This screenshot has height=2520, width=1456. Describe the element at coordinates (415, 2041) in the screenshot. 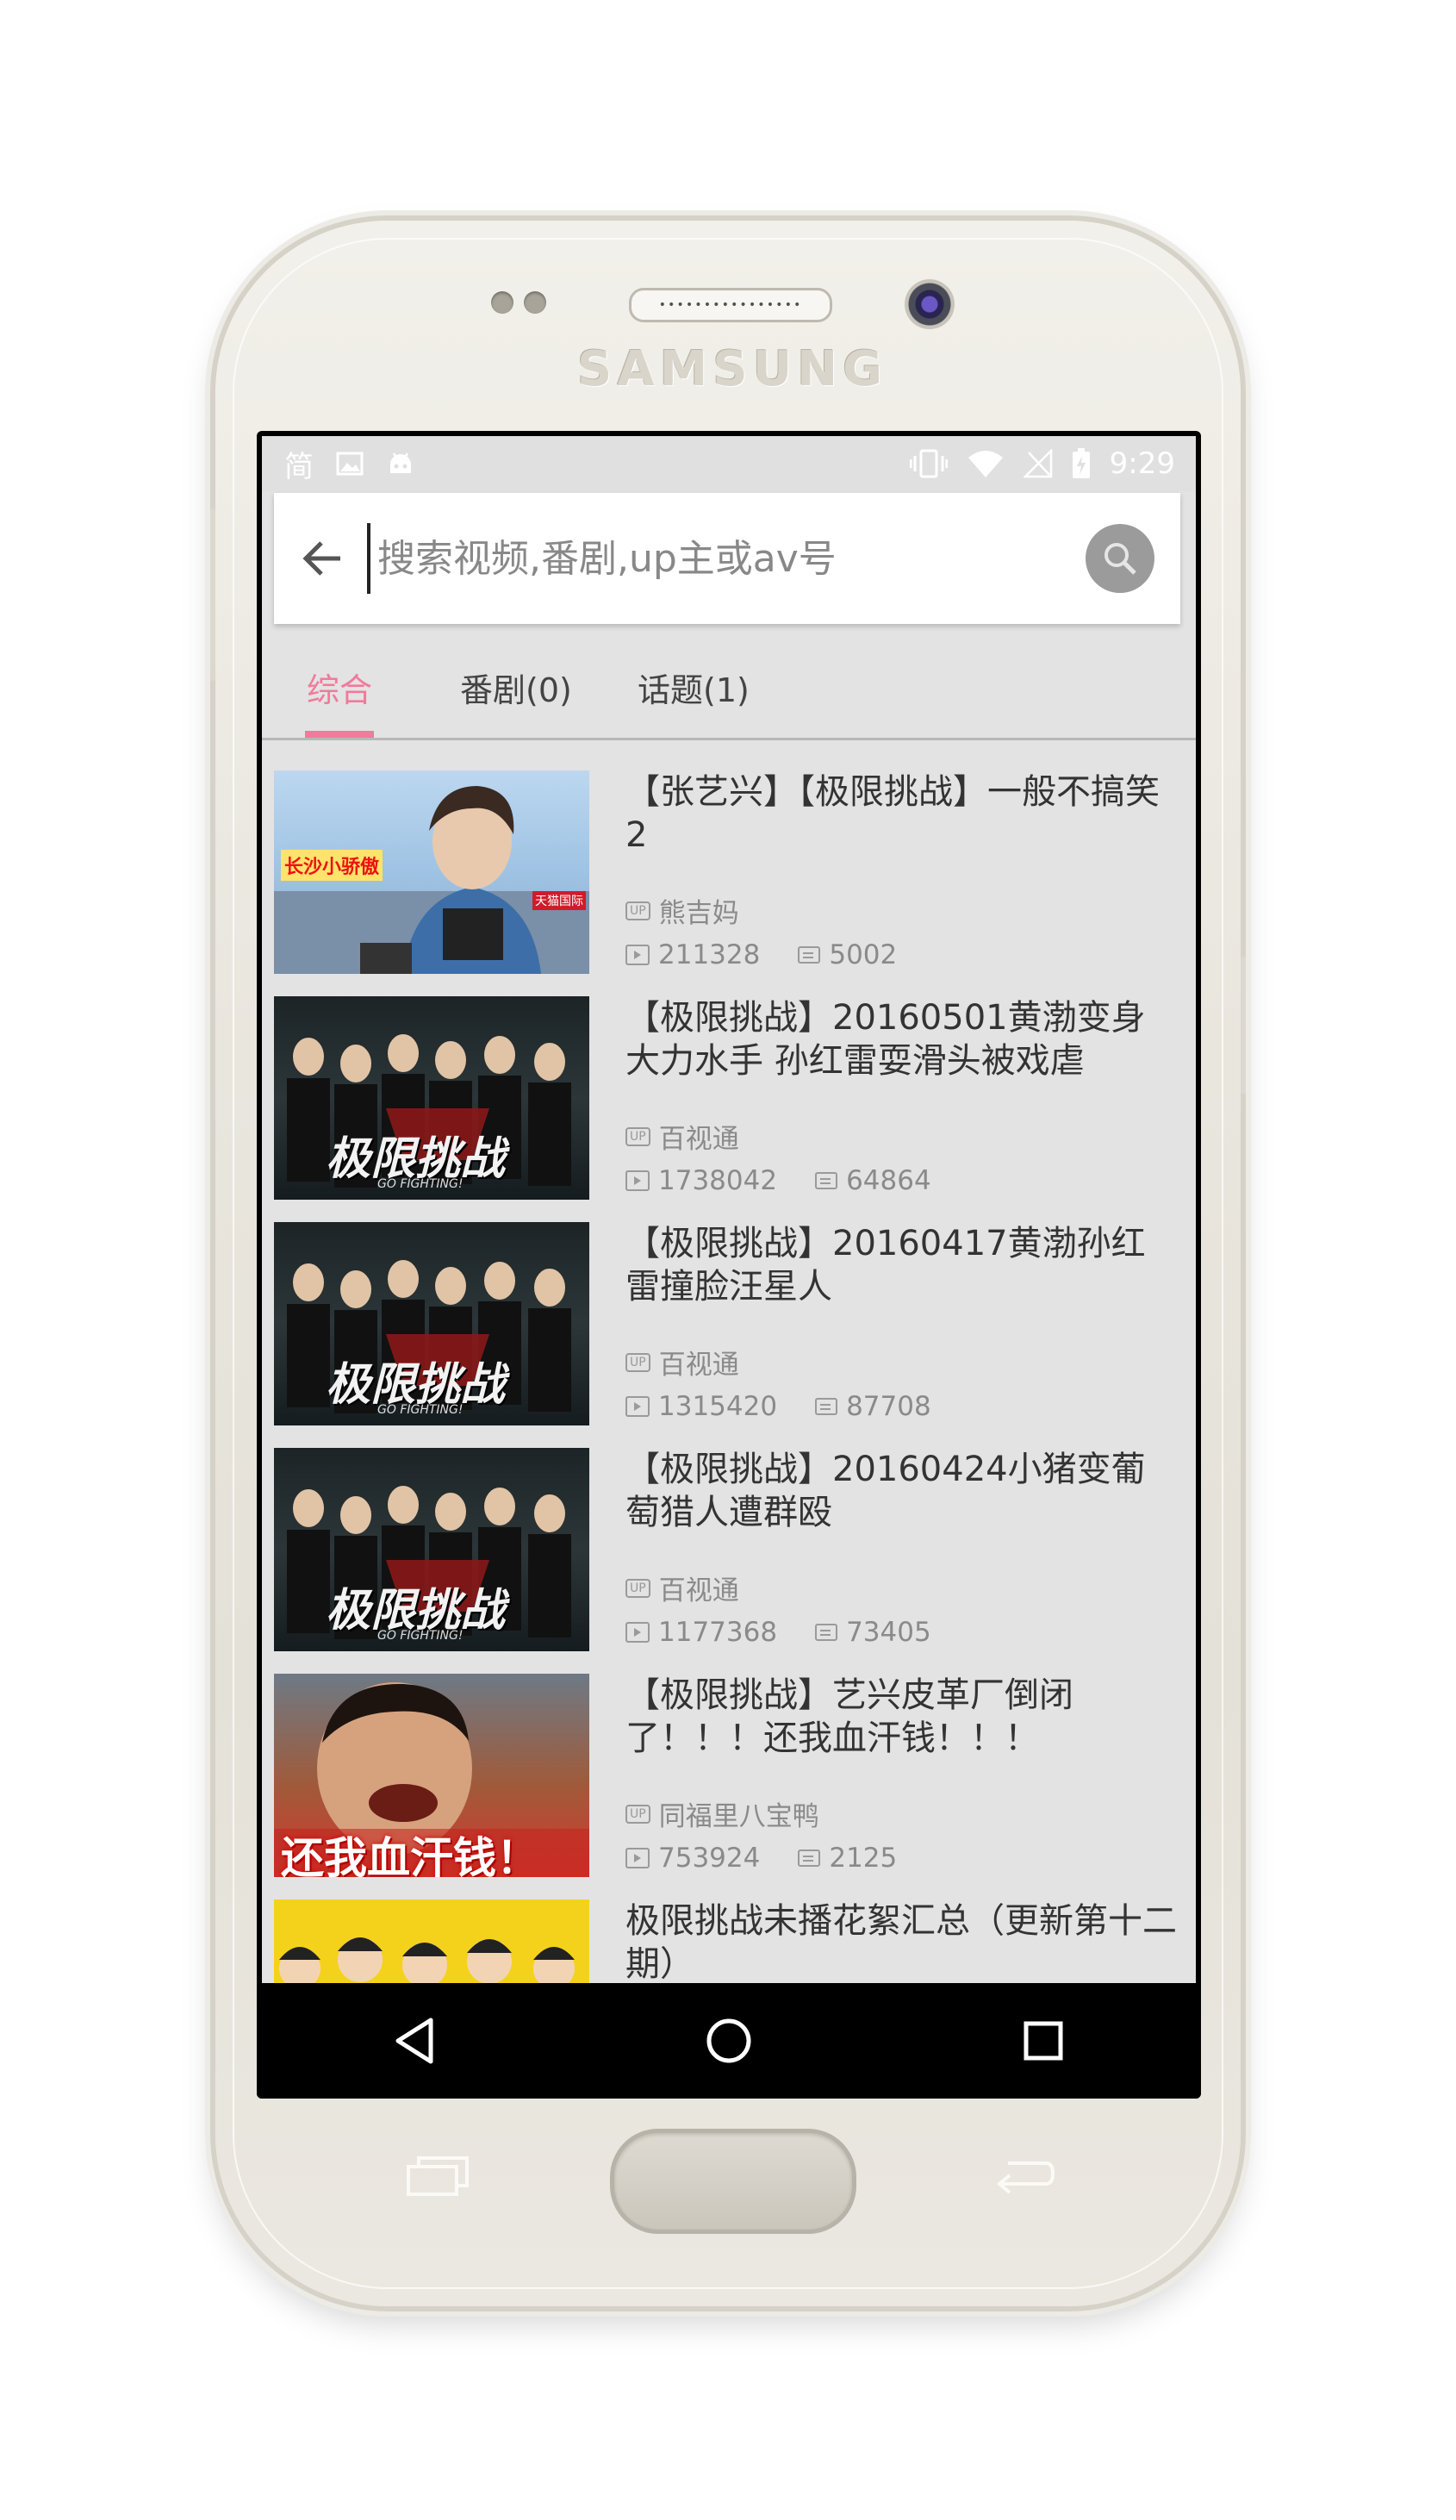

I see `nav-back-icon` at that location.